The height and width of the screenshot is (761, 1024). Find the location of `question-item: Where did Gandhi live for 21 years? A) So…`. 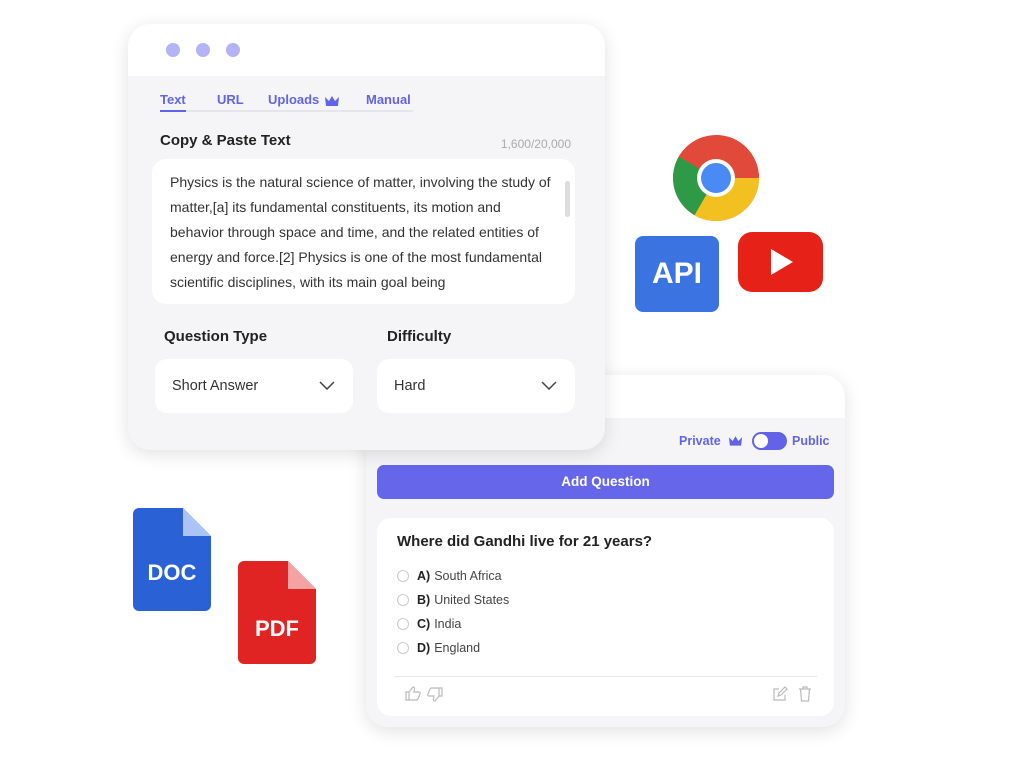

question-item: Where did Gandhi live for 21 years? A) So… is located at coordinates (605, 617).